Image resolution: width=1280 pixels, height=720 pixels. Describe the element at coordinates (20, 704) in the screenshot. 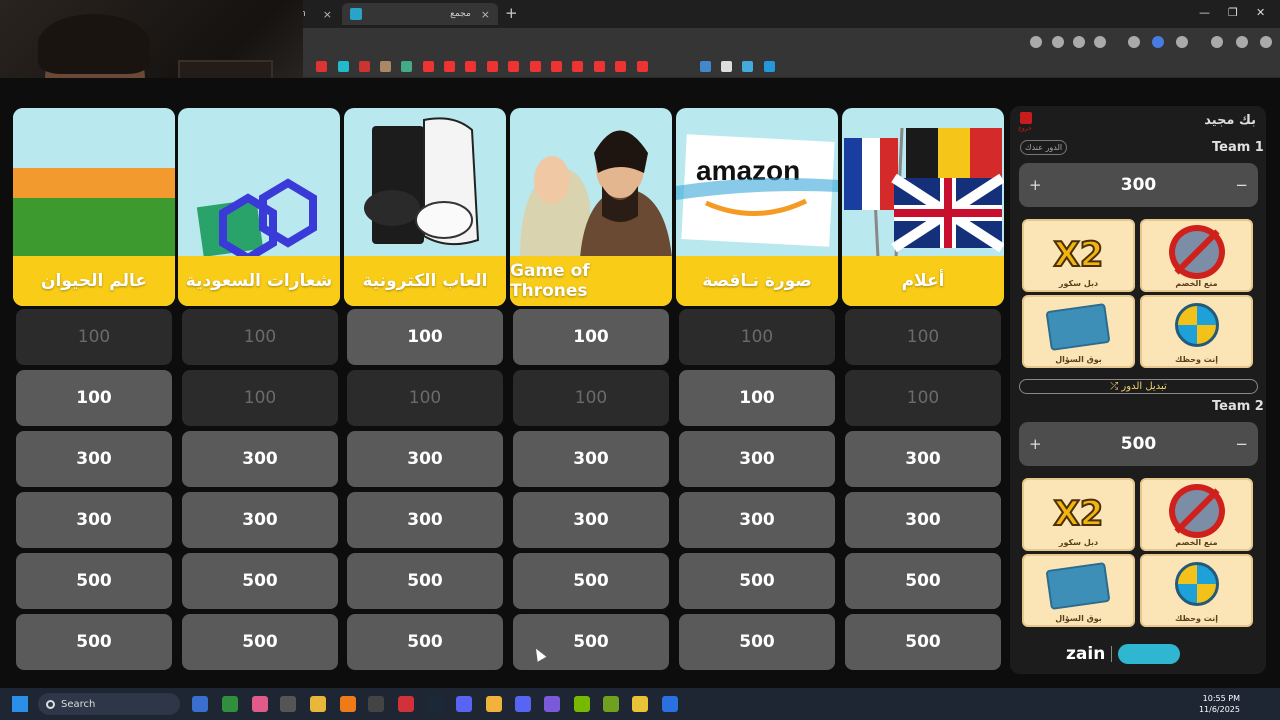

I see `windows-start-icon` at that location.